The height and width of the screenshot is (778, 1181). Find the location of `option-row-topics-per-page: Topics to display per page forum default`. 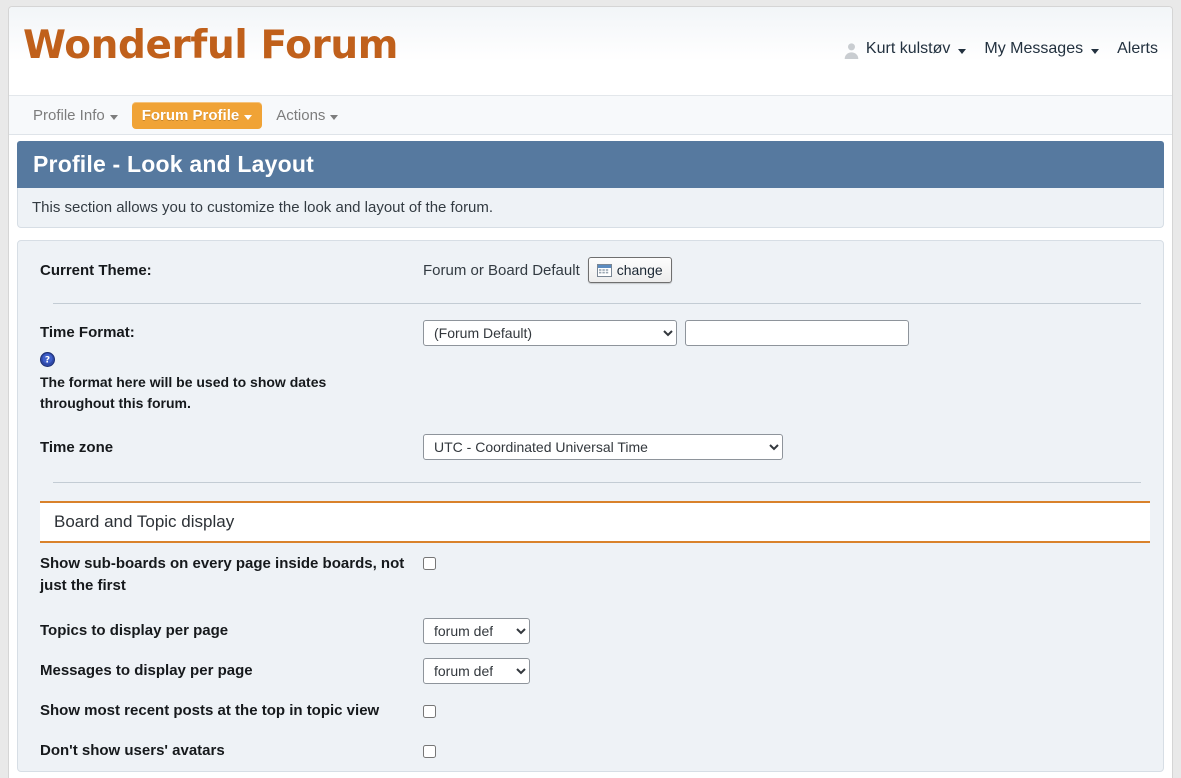

option-row-topics-per-page: Topics to display per page forum default is located at coordinates (590, 631).